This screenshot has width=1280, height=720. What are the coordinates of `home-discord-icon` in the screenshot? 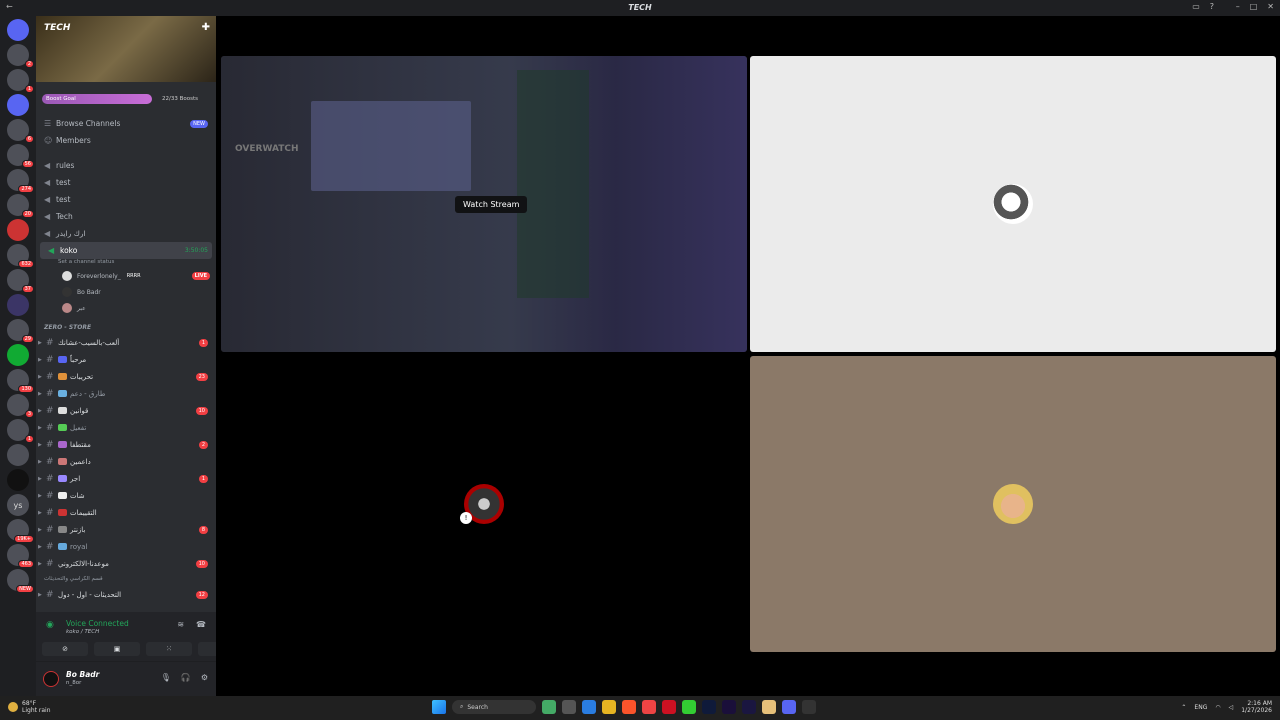 It's located at (18, 30).